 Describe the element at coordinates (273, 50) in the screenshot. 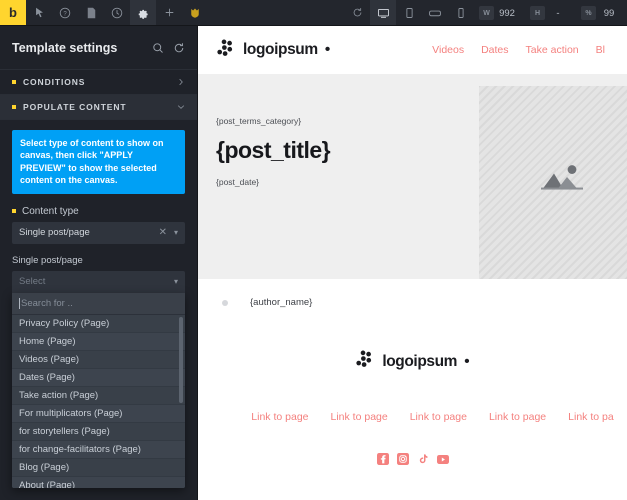

I see `site-logo: logoipsum •` at that location.